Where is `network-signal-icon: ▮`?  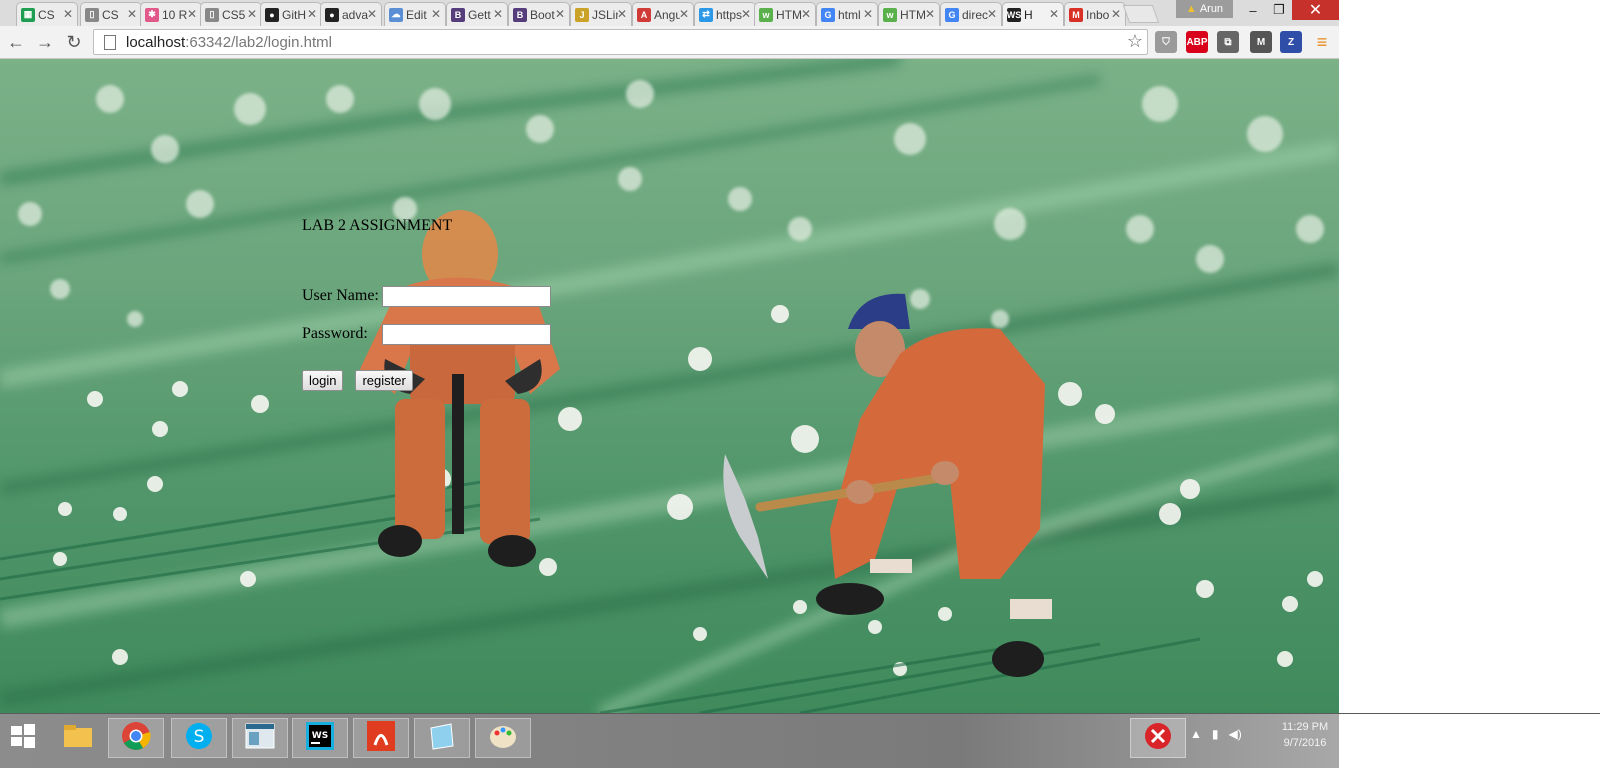 network-signal-icon: ▮ is located at coordinates (1215, 734).